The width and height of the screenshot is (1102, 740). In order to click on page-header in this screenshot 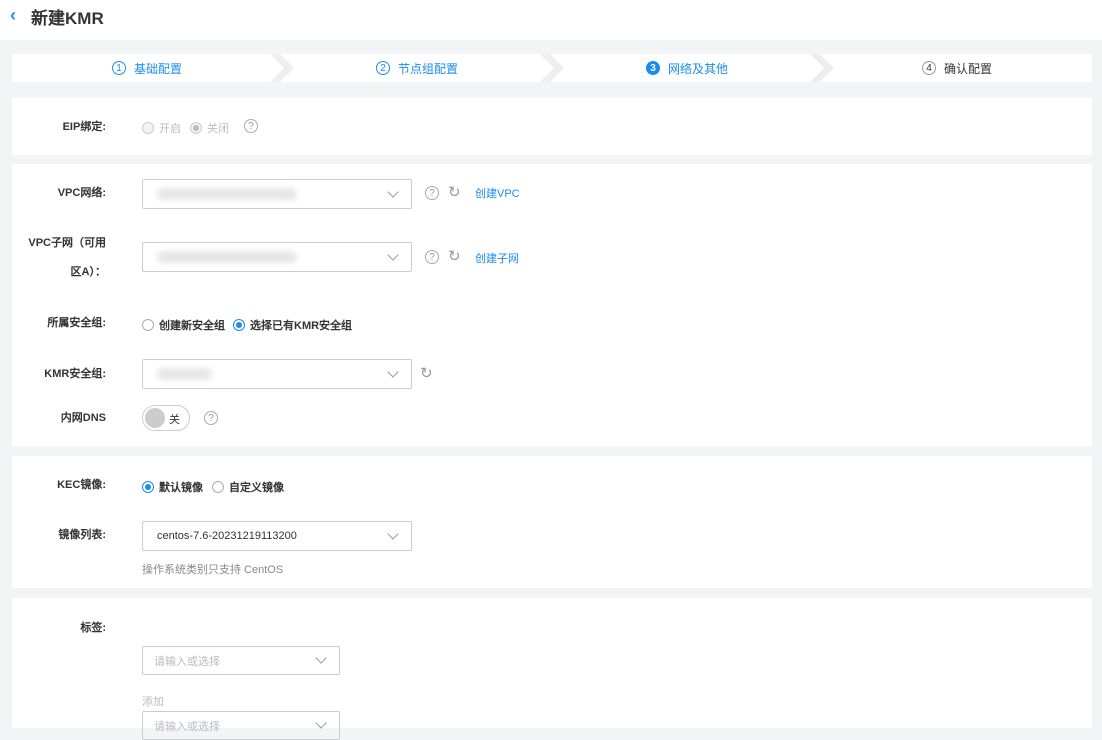, I will do `click(551, 20)`.